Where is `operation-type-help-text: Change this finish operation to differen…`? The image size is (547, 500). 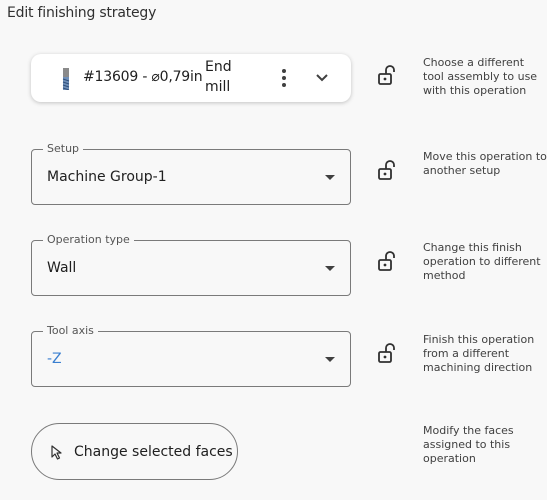 operation-type-help-text: Change this finish operation to differen… is located at coordinates (482, 261).